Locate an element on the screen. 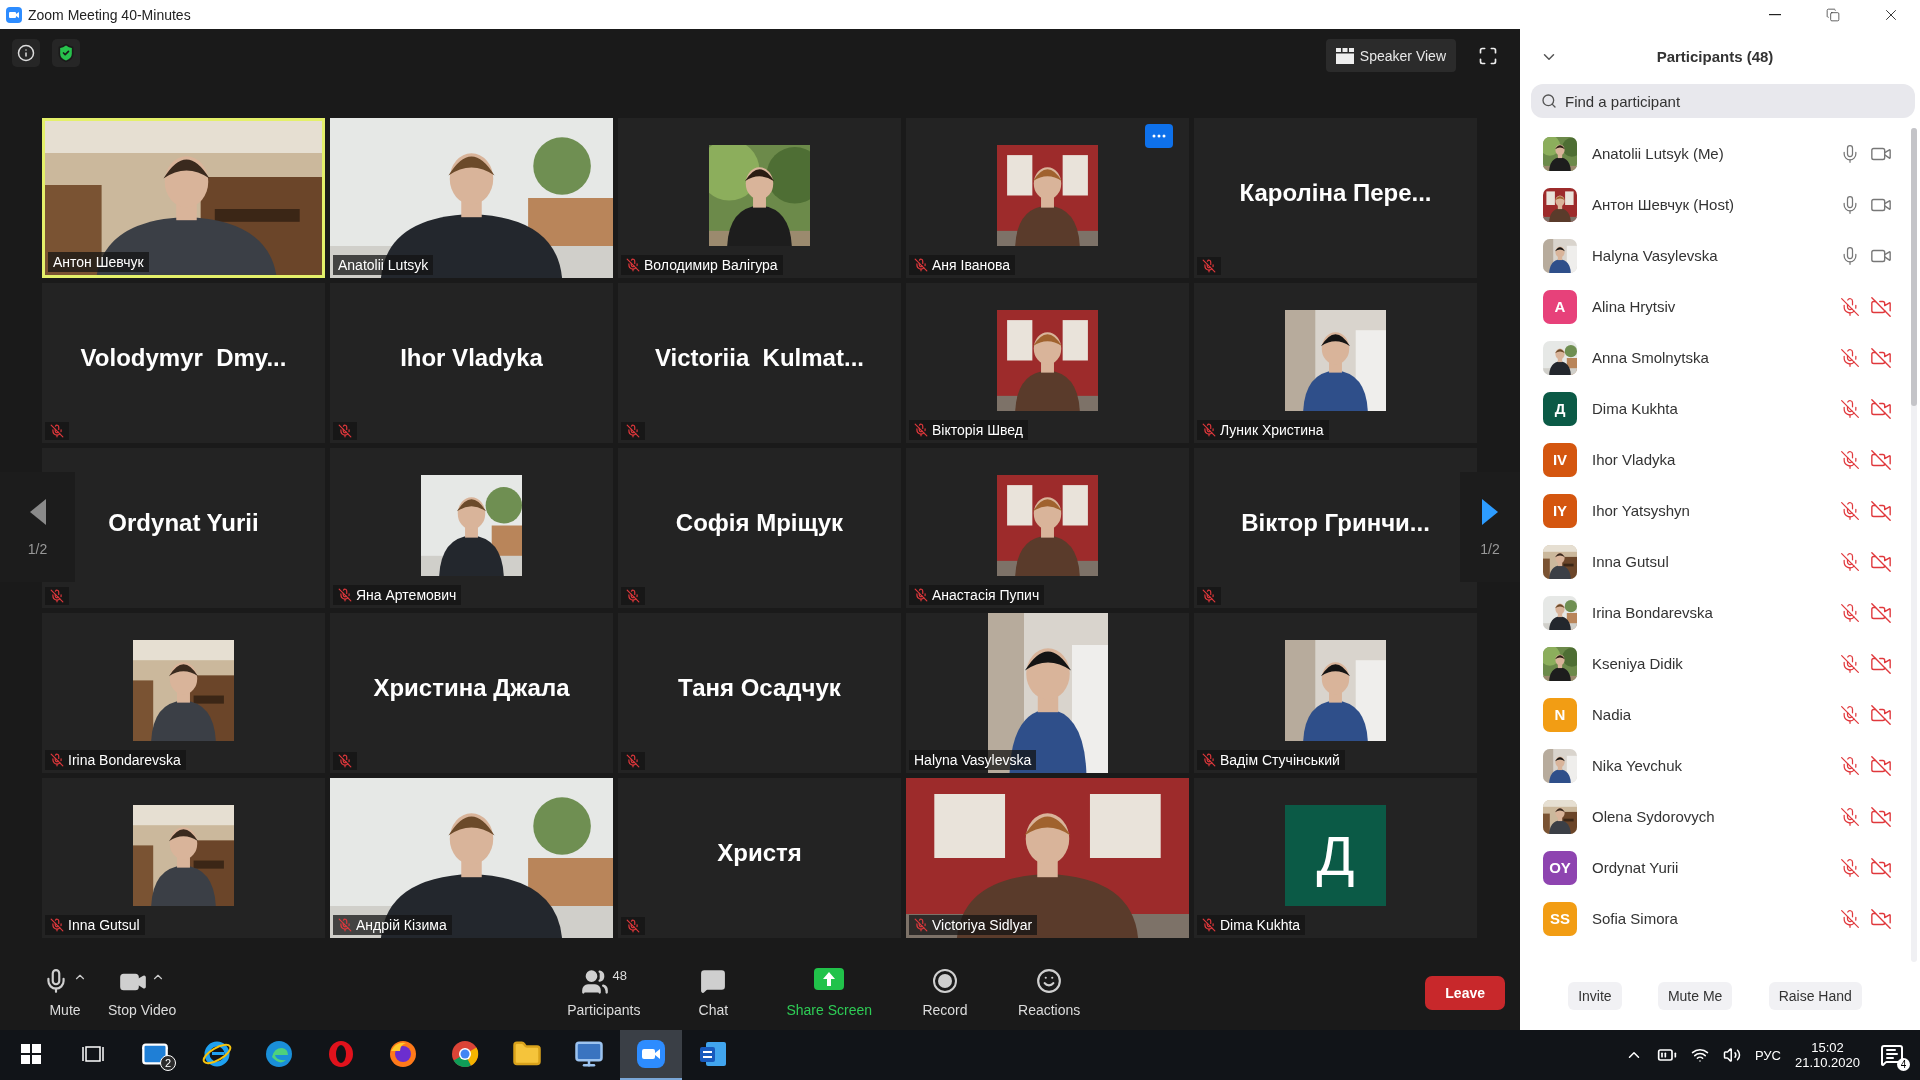 The height and width of the screenshot is (1080, 1920). monitor-icon is located at coordinates (589, 1054).